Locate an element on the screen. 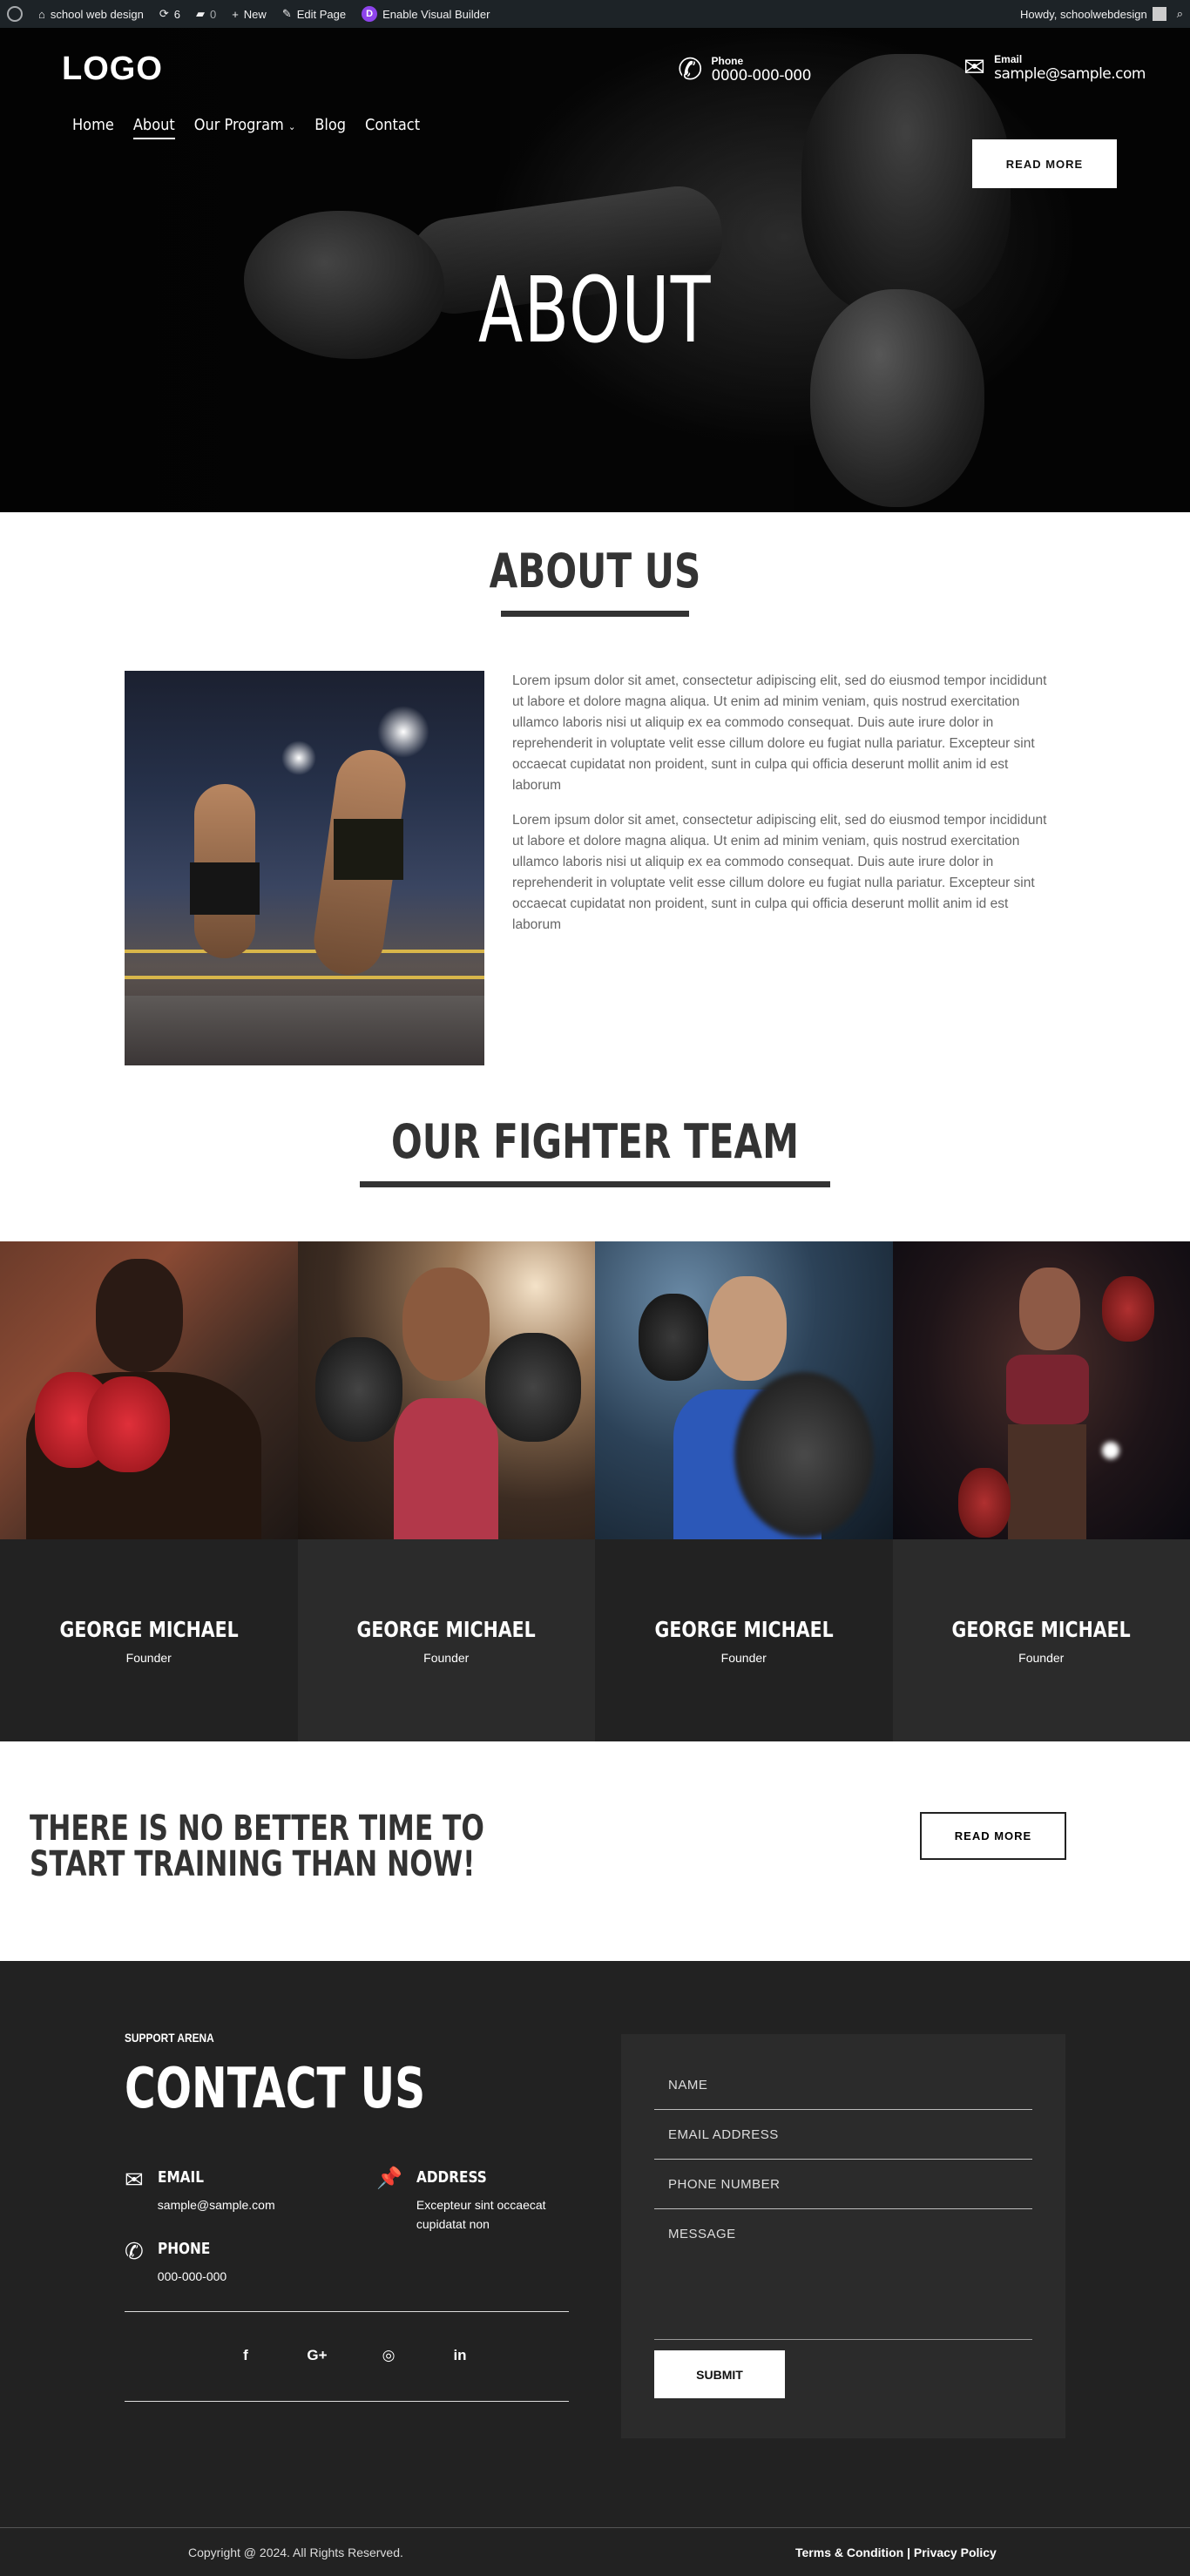 Image resolution: width=1190 pixels, height=2576 pixels. email-field: EMAIL ADDRESS is located at coordinates (843, 2135).